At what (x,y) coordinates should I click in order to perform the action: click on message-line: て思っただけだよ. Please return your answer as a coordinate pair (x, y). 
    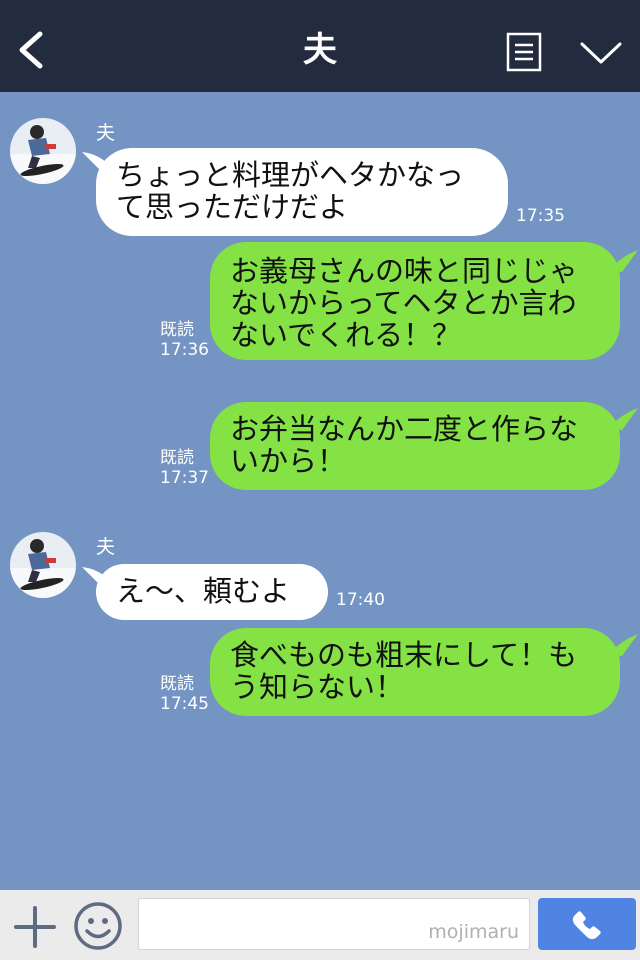
    Looking at the image, I should click on (232, 207).